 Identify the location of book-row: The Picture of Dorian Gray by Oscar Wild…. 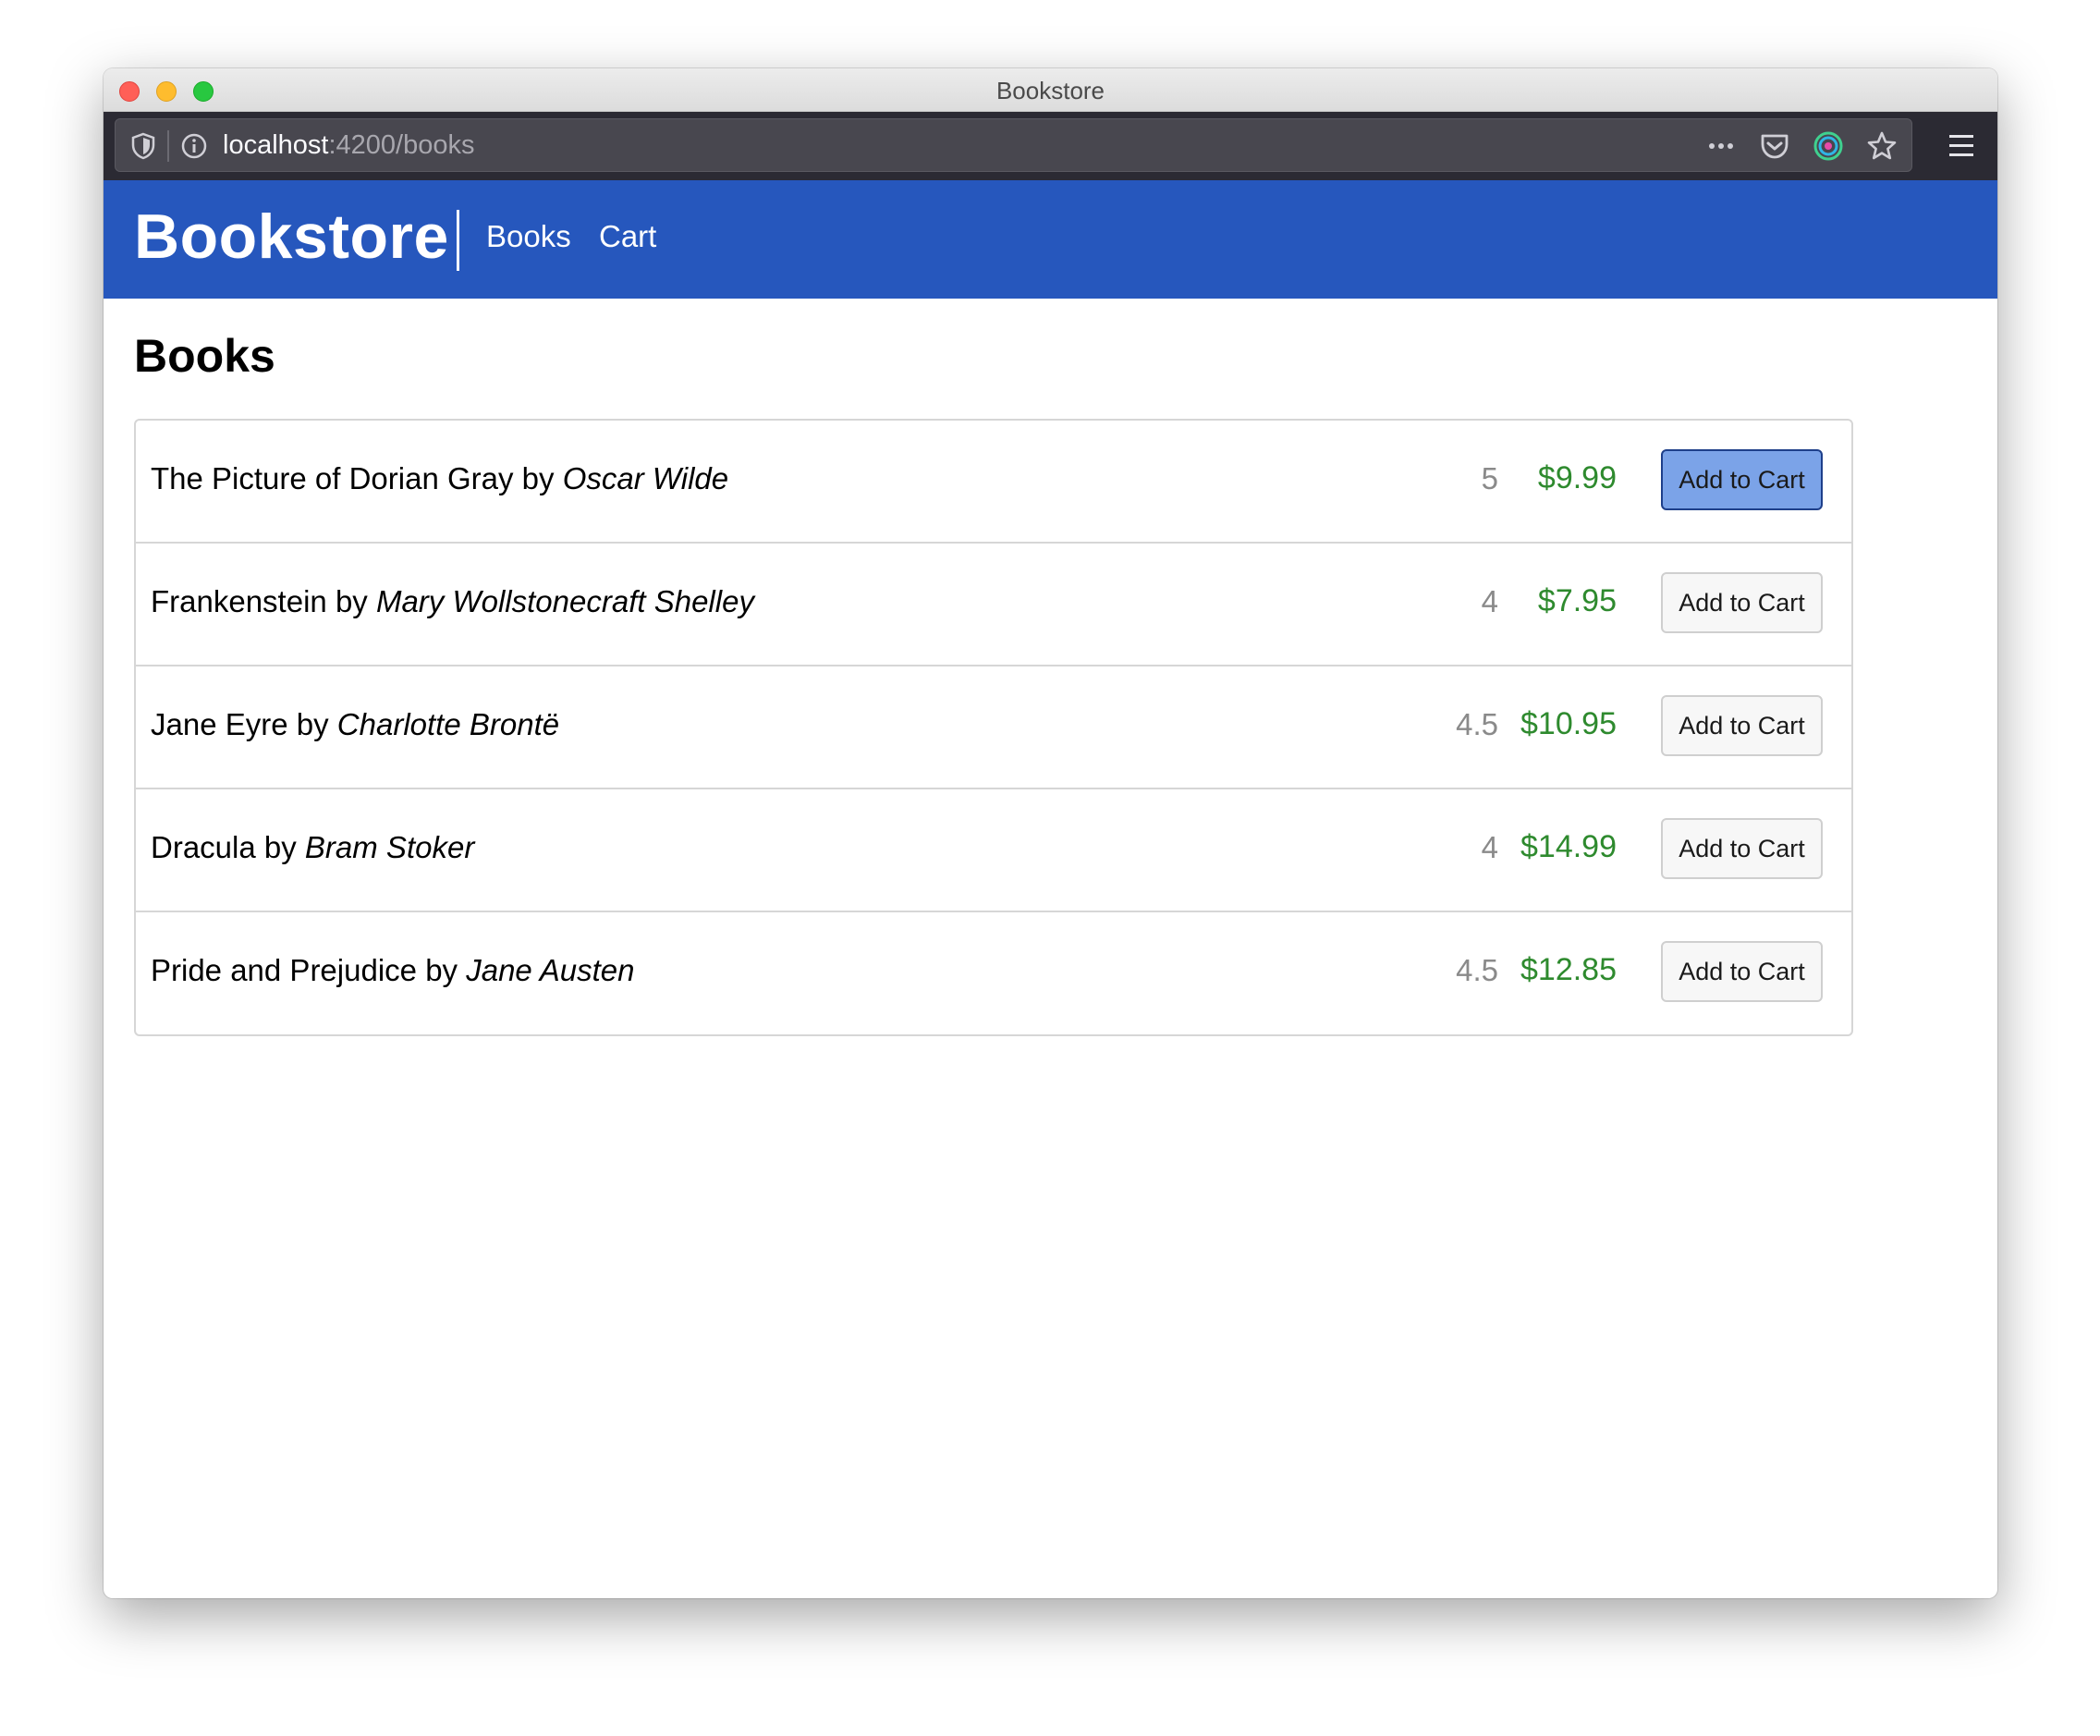
(994, 482).